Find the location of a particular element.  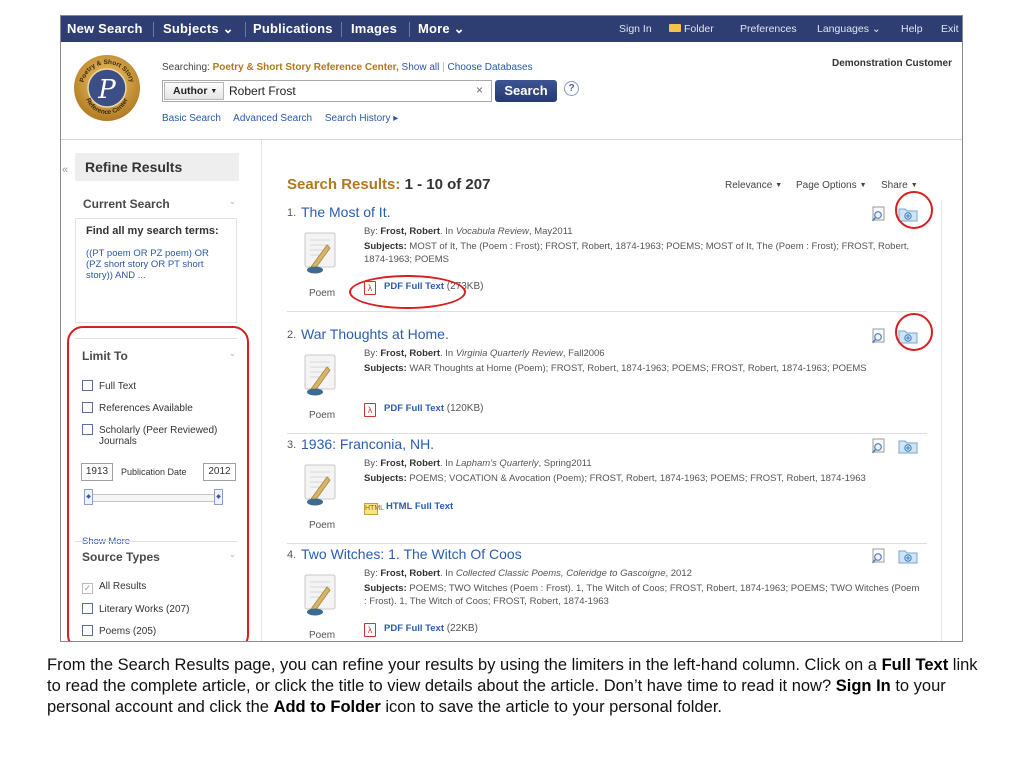

folder-icon is located at coordinates (675, 28).